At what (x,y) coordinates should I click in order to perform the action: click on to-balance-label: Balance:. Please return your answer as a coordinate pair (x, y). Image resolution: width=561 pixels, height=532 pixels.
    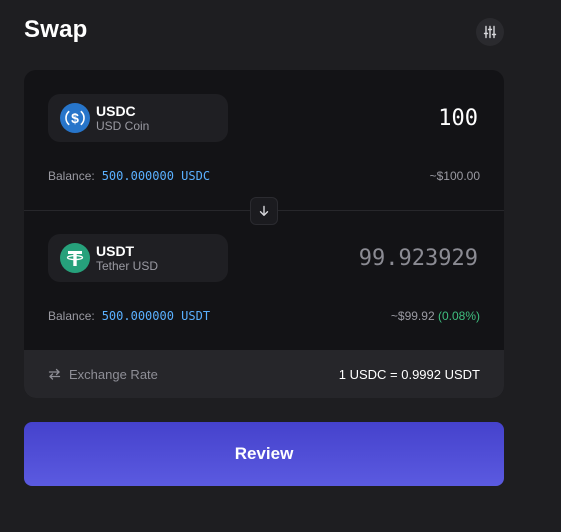
    Looking at the image, I should click on (71, 316).